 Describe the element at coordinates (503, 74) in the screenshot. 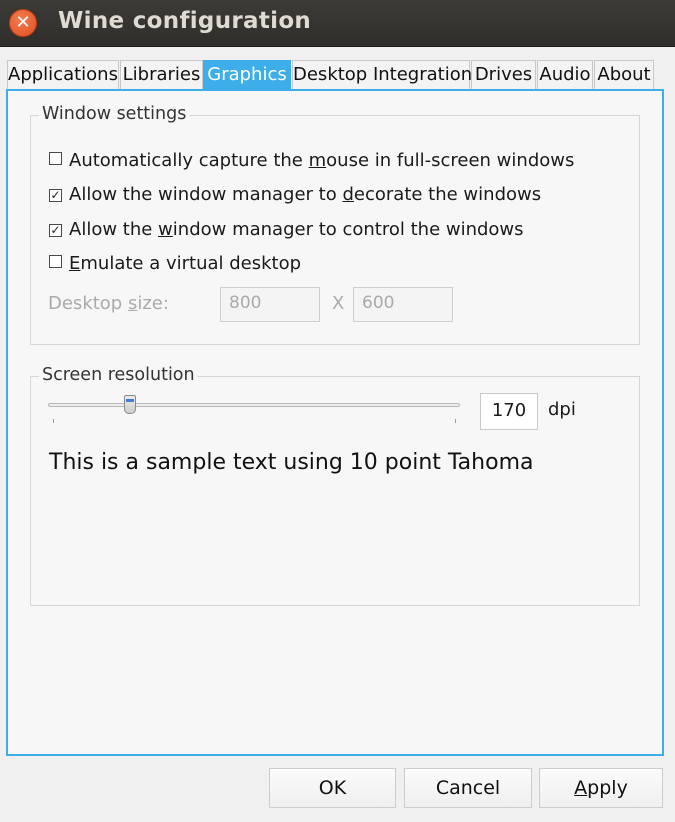

I see `tab-drives: Drives` at that location.